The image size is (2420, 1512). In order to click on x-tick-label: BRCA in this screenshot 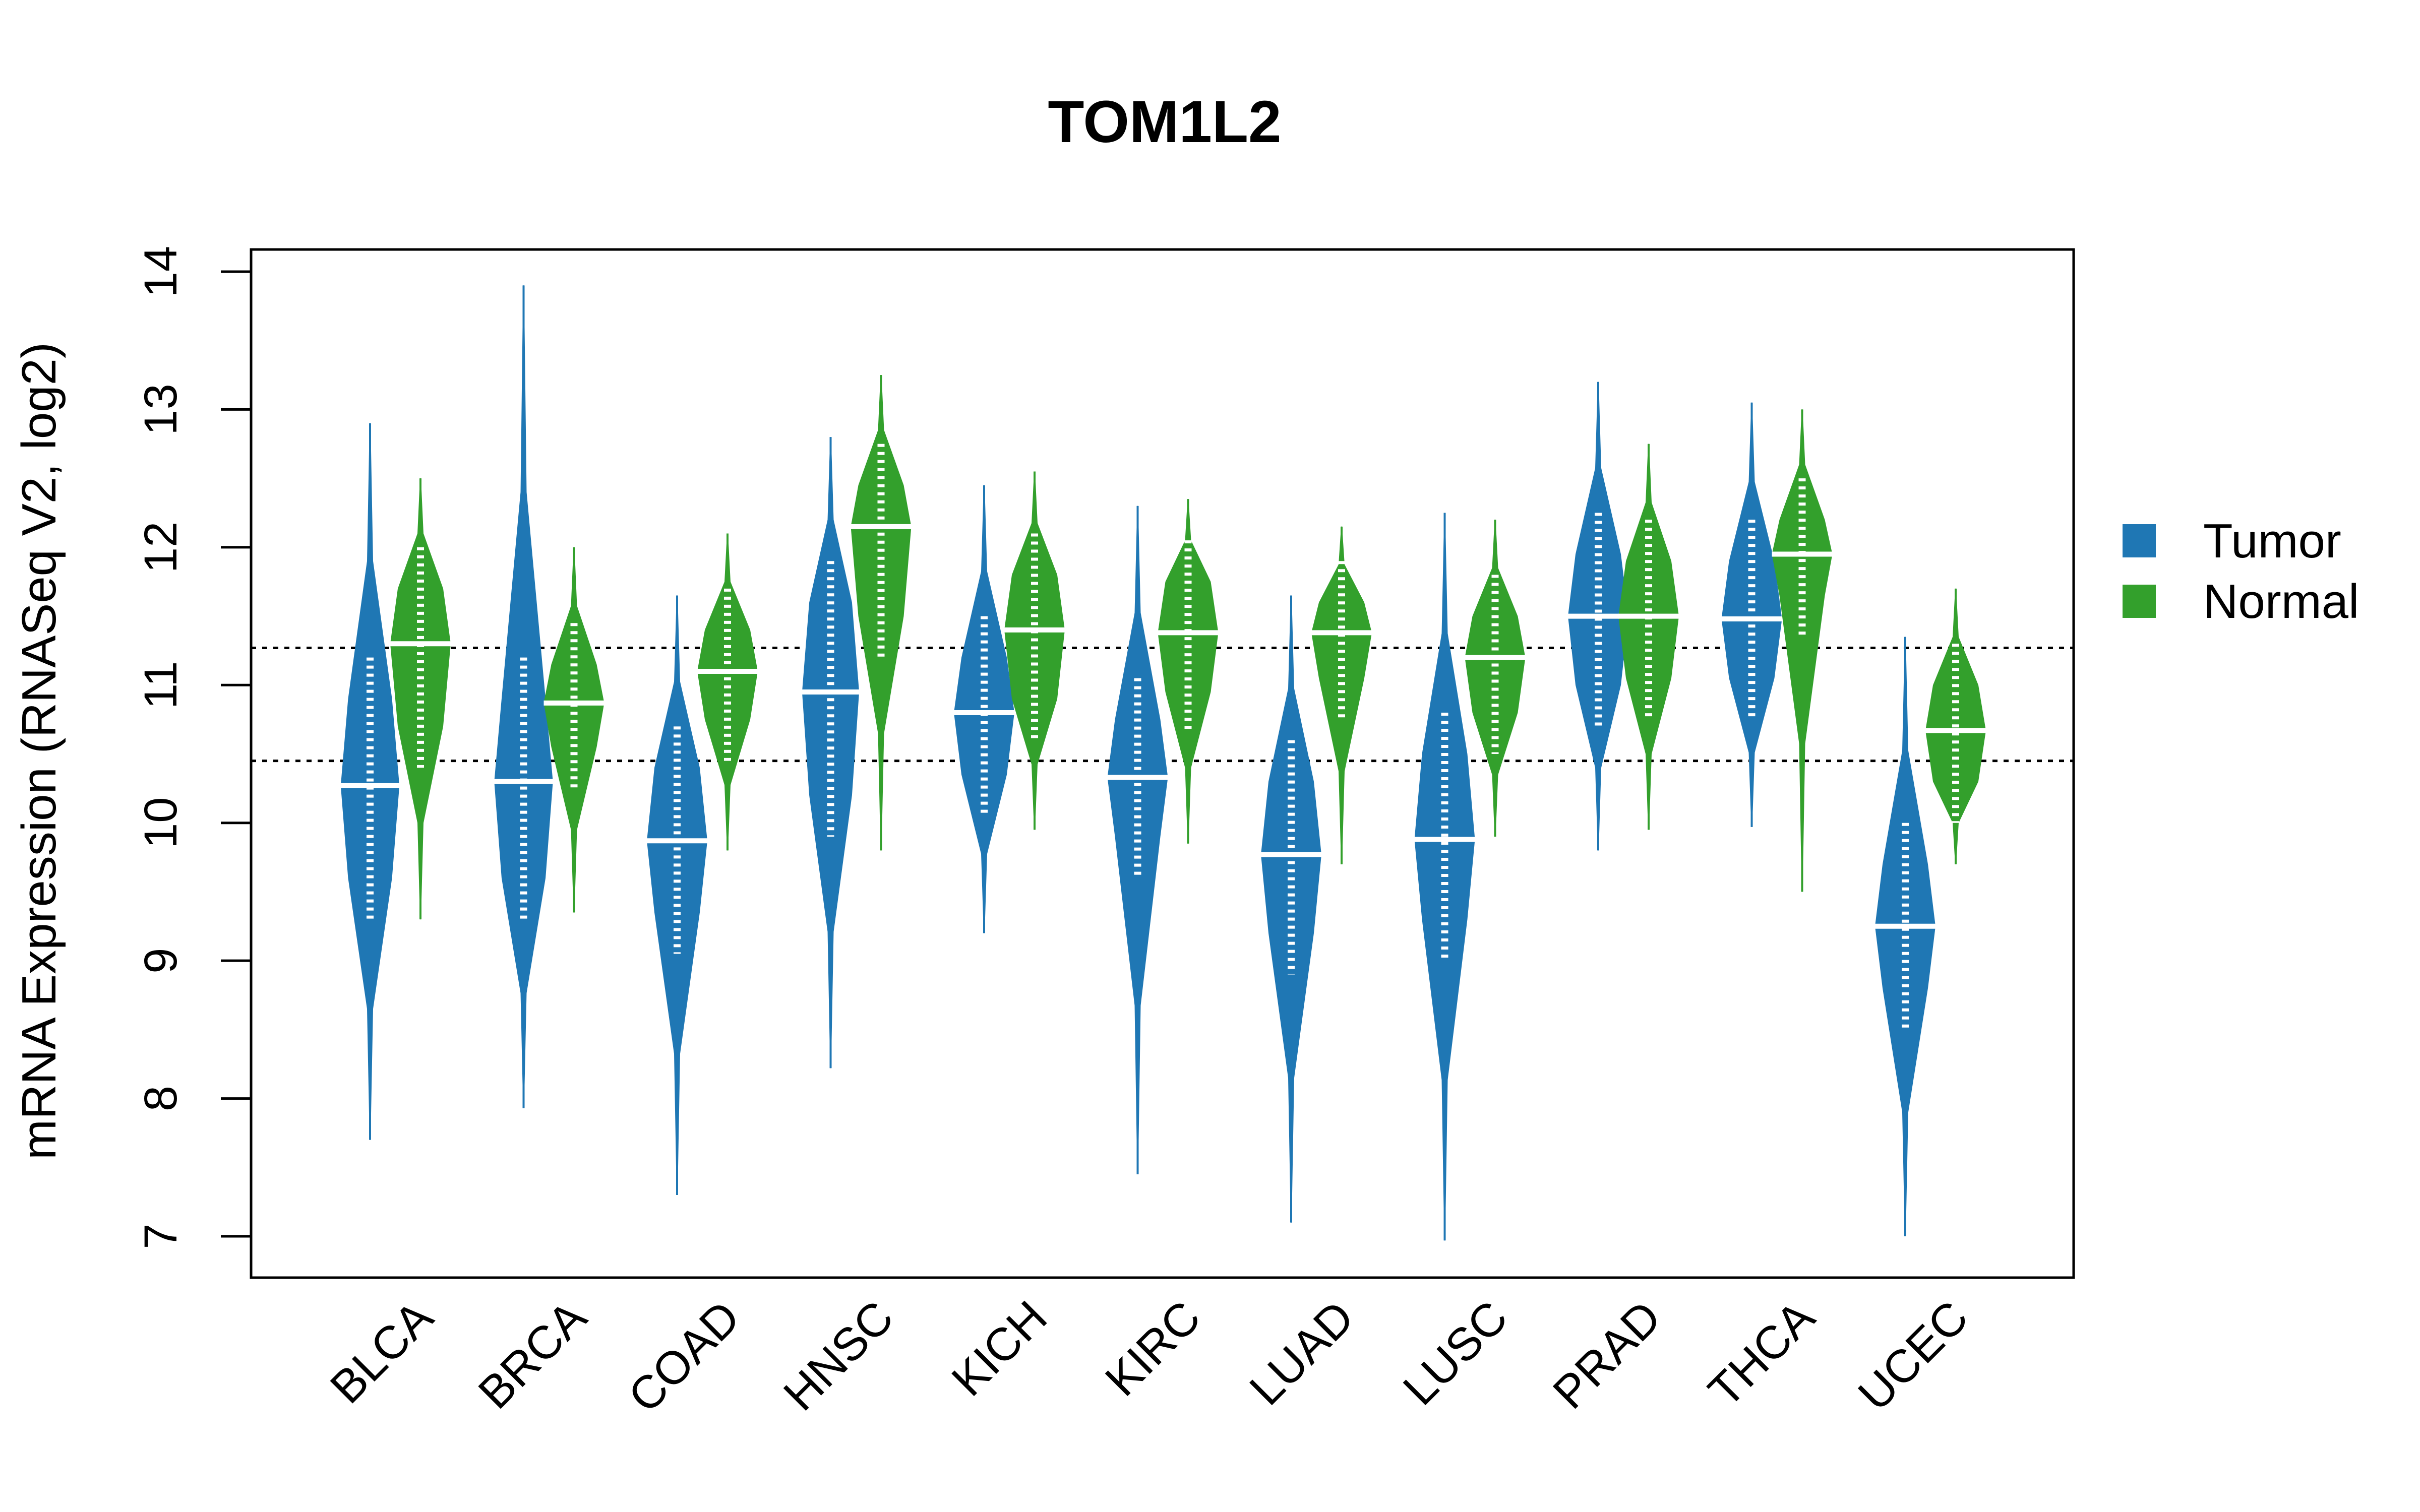, I will do `click(532, 1355)`.